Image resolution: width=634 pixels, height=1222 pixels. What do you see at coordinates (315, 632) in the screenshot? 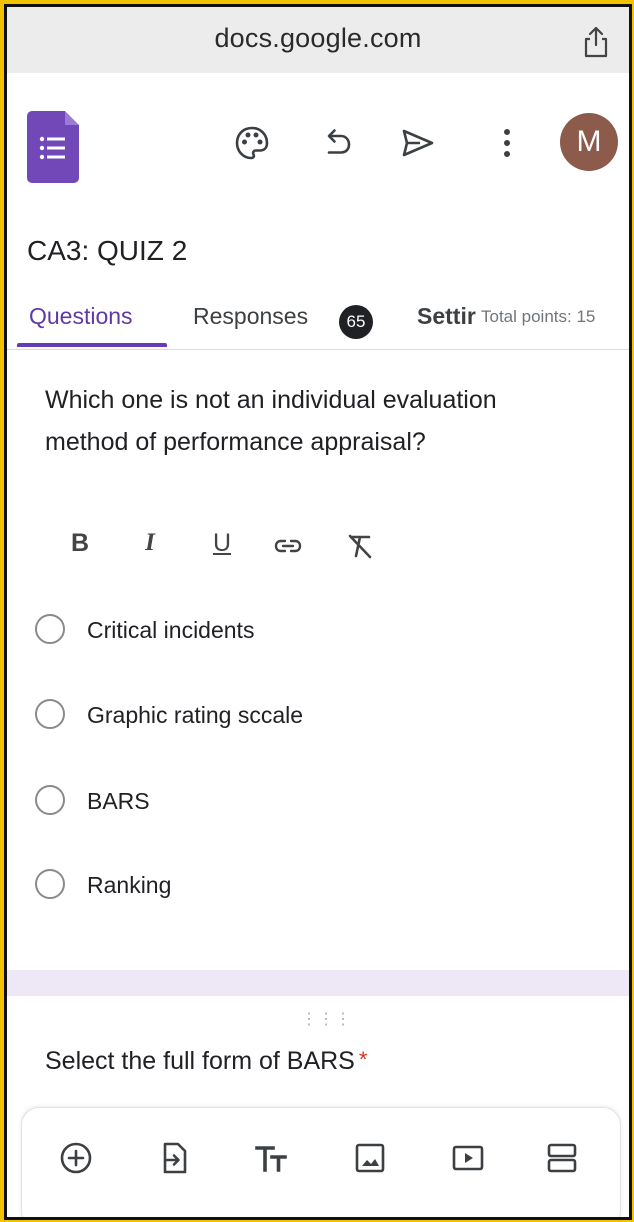
I see `option-row: Critical incidents` at bounding box center [315, 632].